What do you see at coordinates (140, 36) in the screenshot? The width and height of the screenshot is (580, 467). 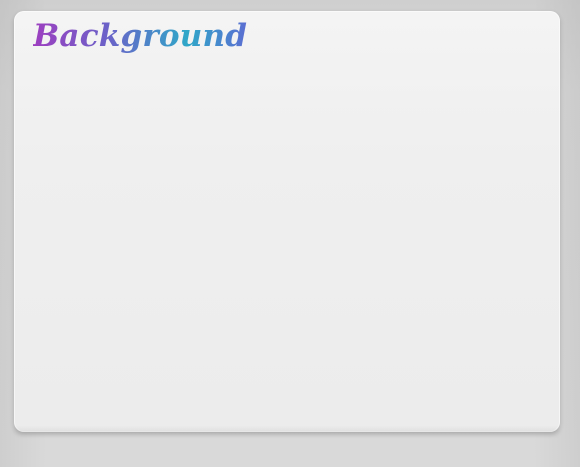 I see `slide-title: Background` at bounding box center [140, 36].